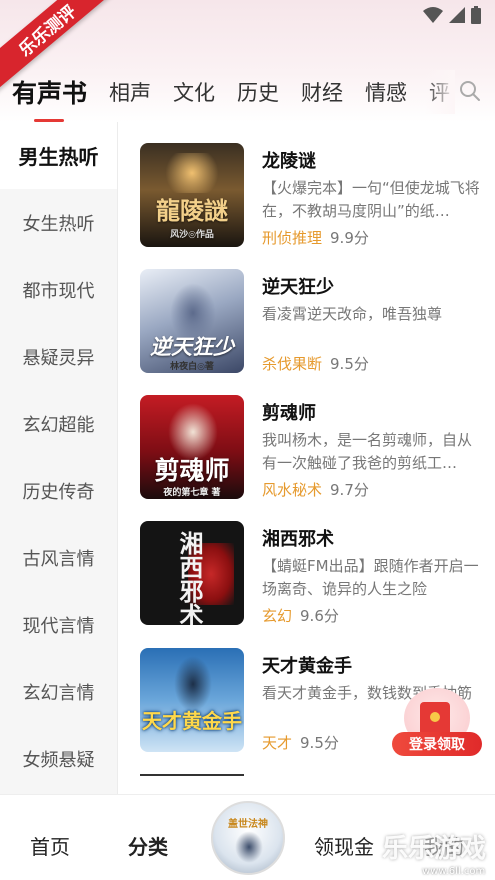 Image resolution: width=495 pixels, height=880 pixels. I want to click on list-item: 逆天狂少 林夜白◎著 逆天狂少 看凌霄逆天改命，唯吾独尊 杀伐果断 9.5分, so click(315, 322).